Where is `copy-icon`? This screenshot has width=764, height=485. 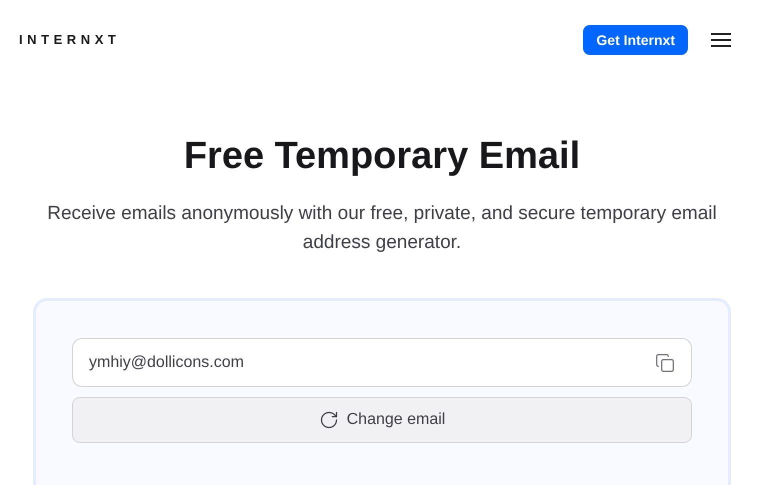 copy-icon is located at coordinates (665, 362).